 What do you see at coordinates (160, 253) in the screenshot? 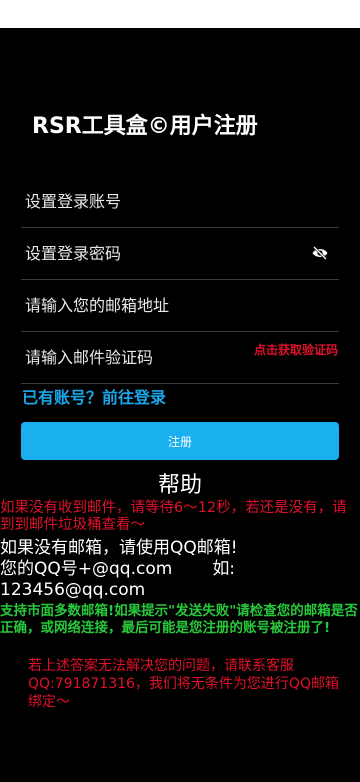
I see `password-input` at bounding box center [160, 253].